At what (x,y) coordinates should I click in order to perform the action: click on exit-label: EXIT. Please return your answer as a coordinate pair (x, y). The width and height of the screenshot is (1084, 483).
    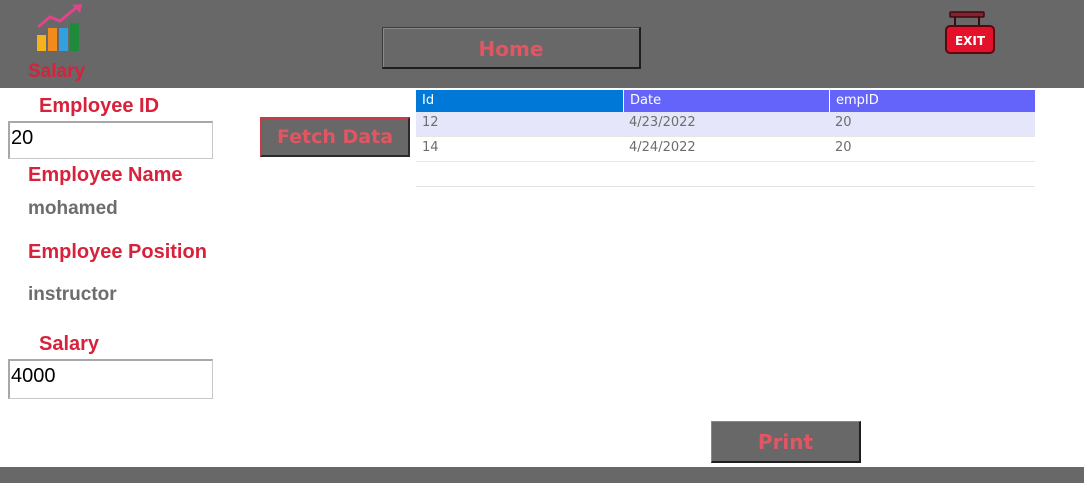
    Looking at the image, I should click on (970, 41).